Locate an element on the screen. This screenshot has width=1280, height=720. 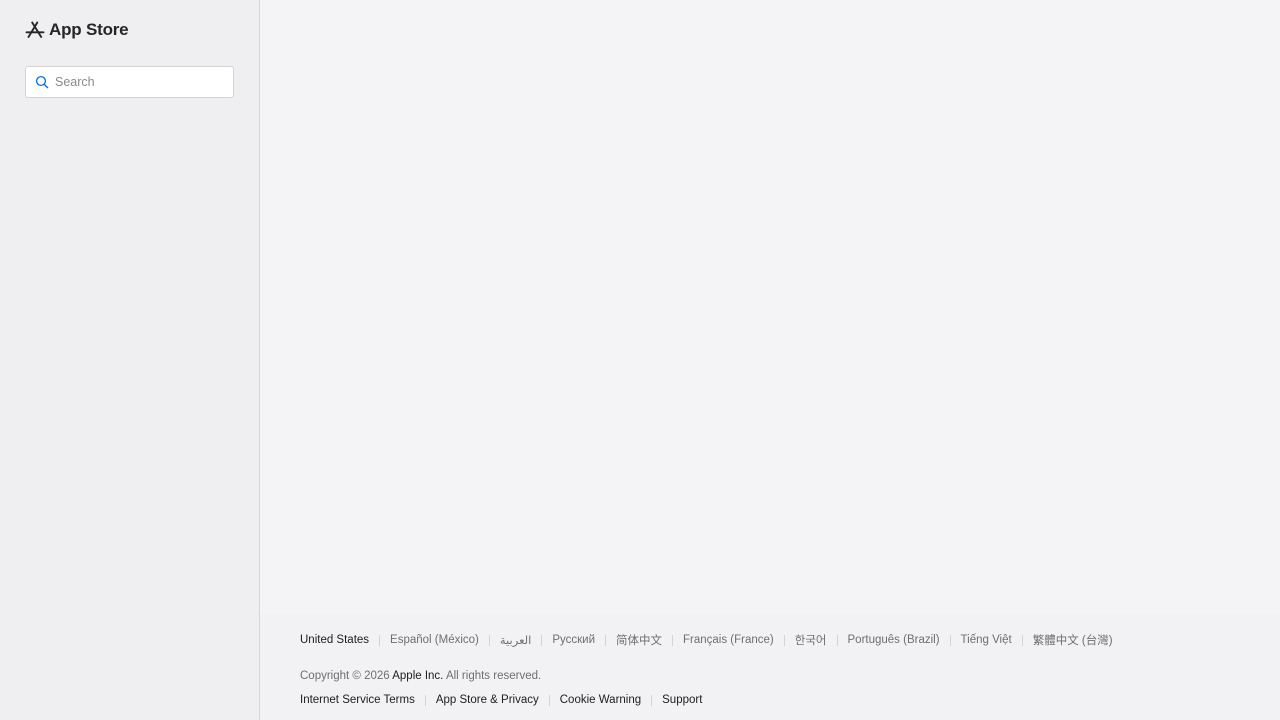
language-link-united-states: United States is located at coordinates (334, 640).